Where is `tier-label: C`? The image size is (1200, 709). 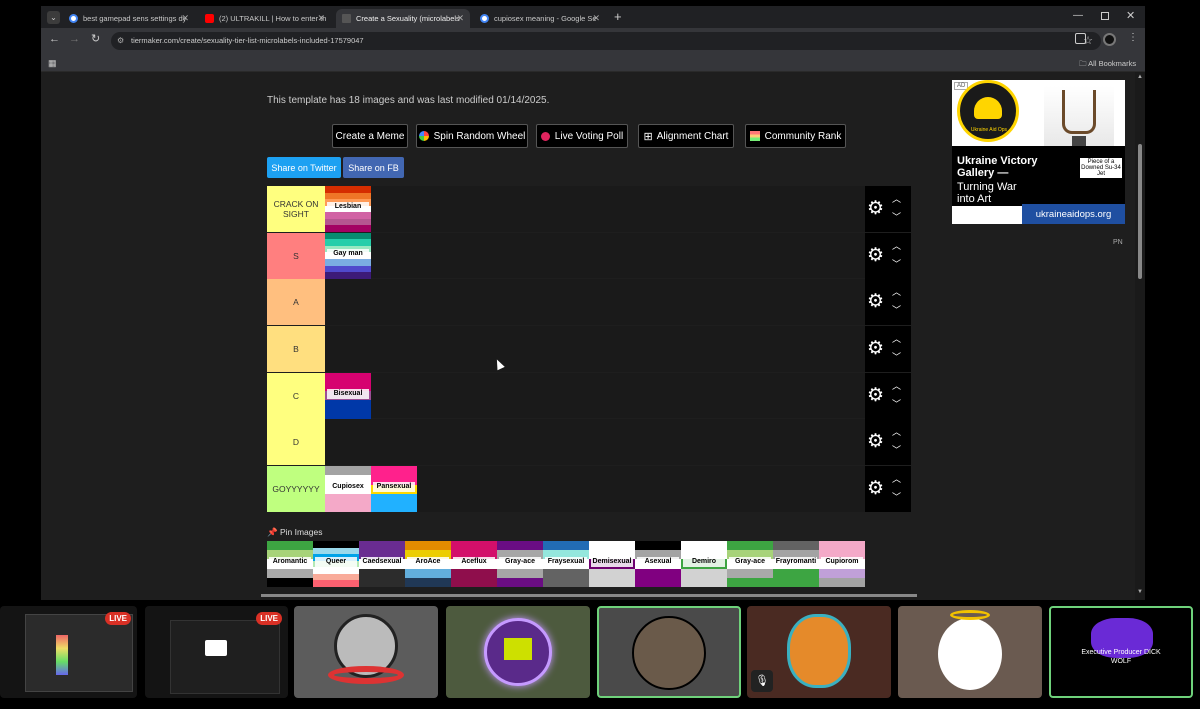 tier-label: C is located at coordinates (296, 395).